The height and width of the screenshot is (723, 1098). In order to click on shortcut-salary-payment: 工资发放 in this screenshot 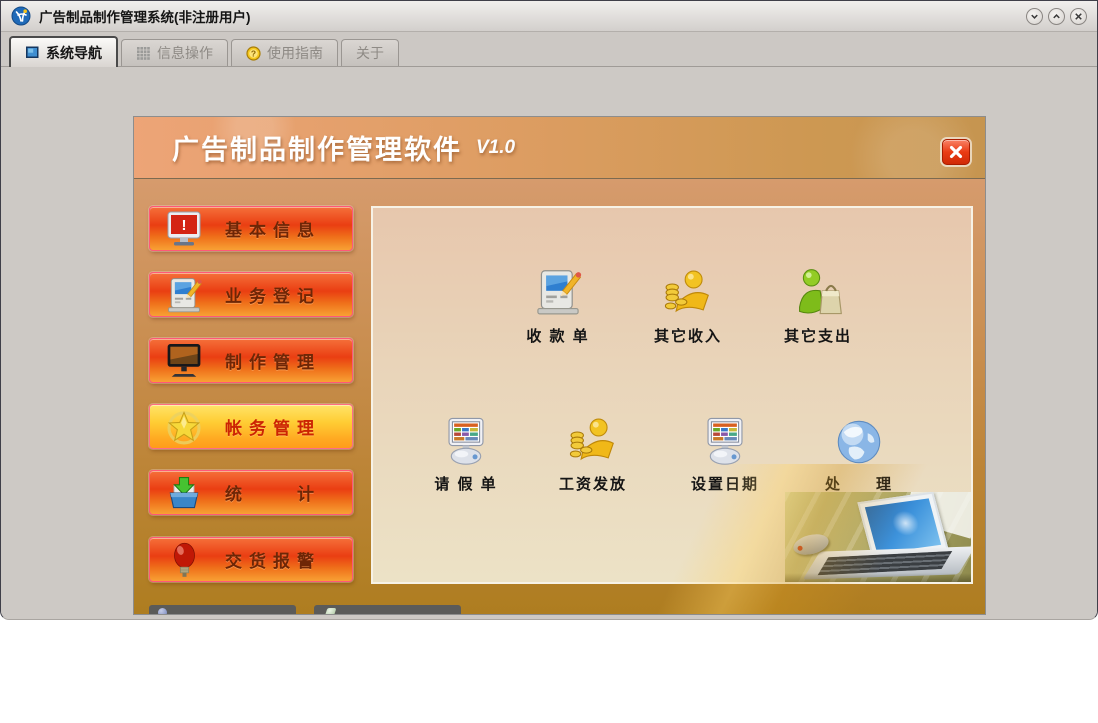, I will do `click(593, 450)`.